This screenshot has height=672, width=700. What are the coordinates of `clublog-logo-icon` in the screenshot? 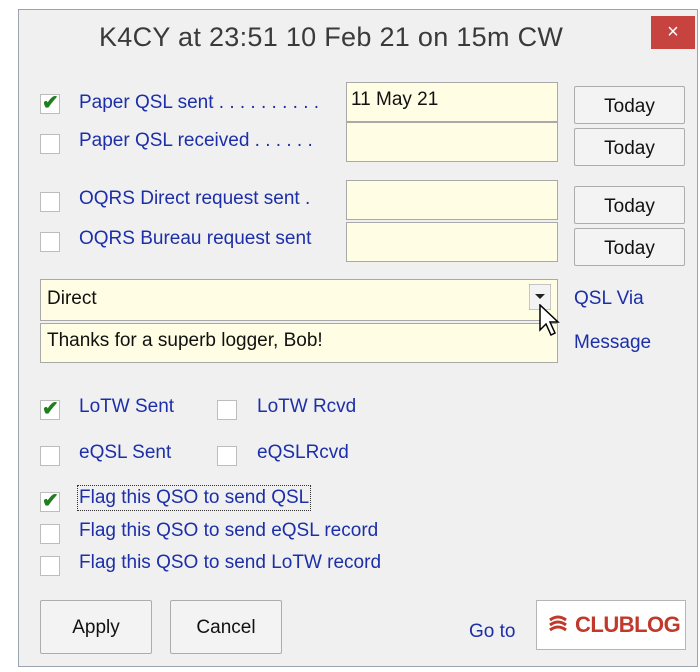 It's located at (558, 623).